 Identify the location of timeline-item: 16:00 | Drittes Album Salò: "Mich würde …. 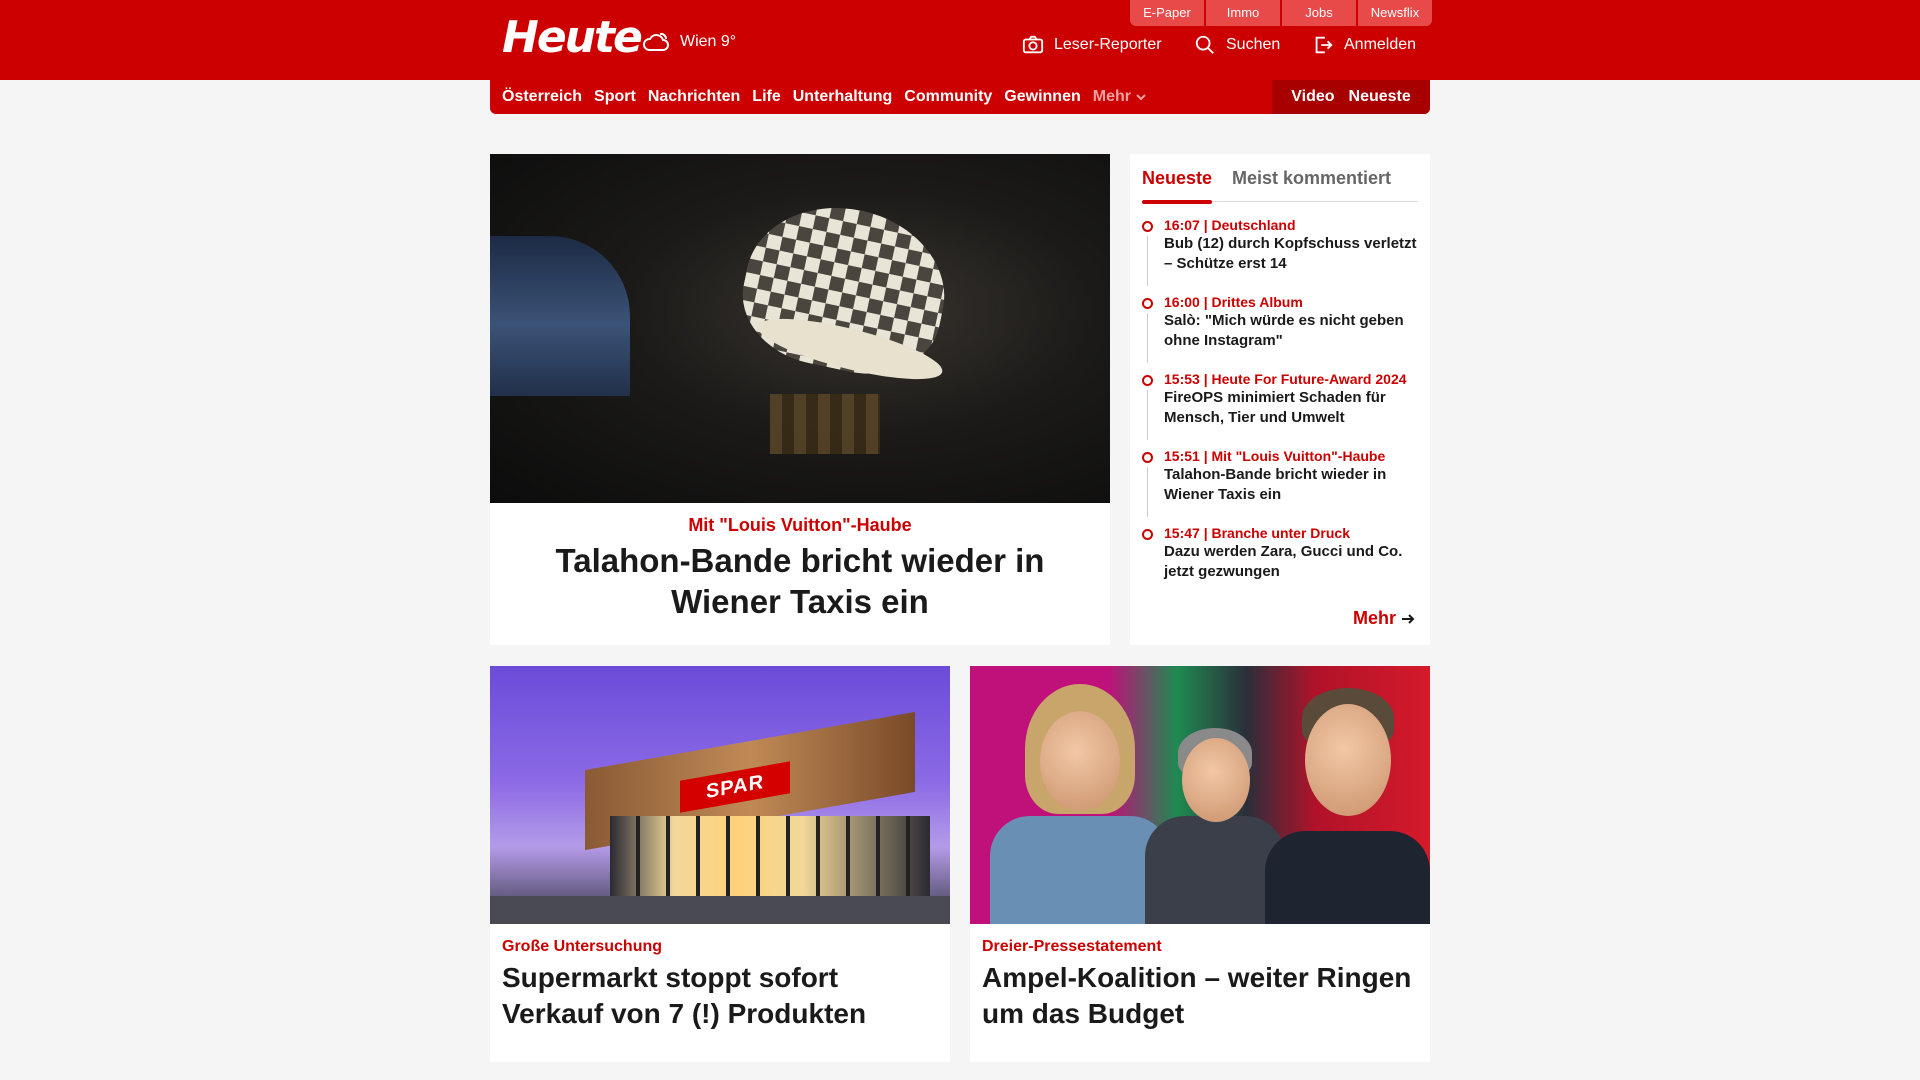
(1282, 328).